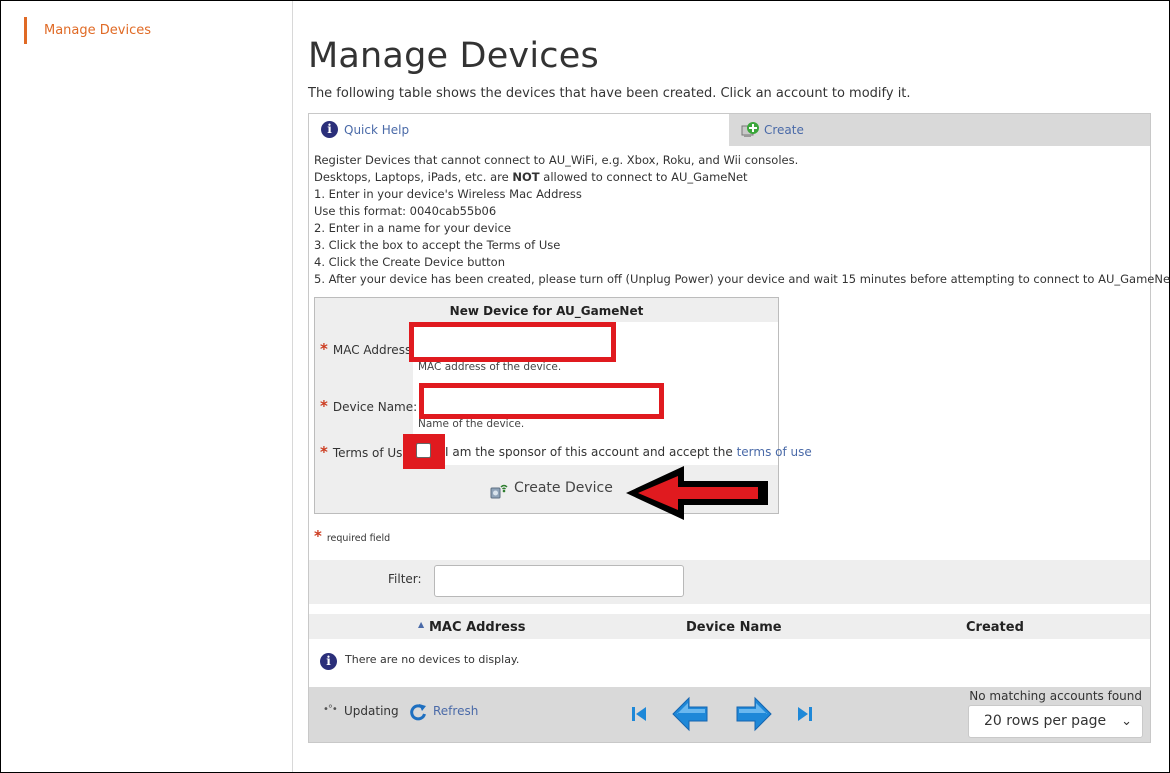 The image size is (1170, 773). Describe the element at coordinates (87, 30) in the screenshot. I see `sidebar-item-manage-devices: Manage Devices` at that location.